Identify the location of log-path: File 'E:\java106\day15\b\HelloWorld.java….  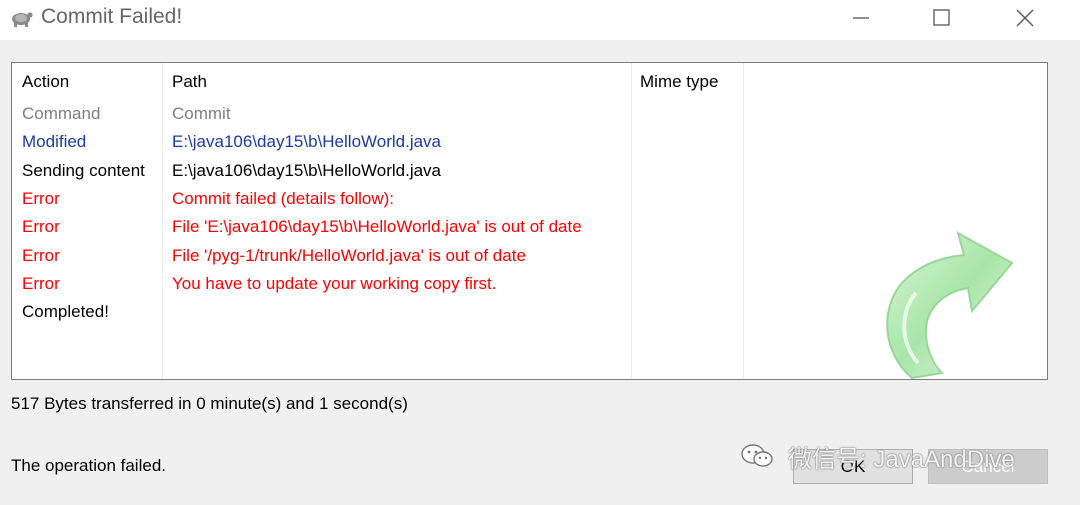
(377, 227).